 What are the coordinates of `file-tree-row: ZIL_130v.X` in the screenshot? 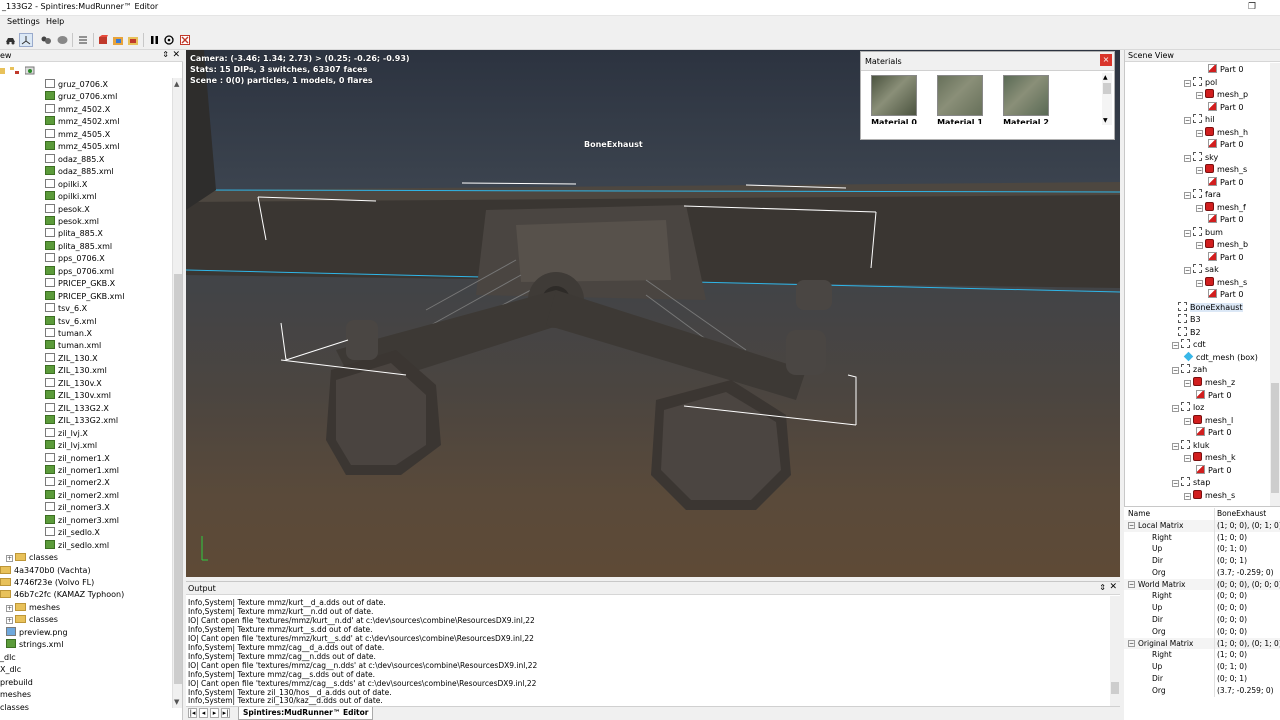 It's located at (73, 384).